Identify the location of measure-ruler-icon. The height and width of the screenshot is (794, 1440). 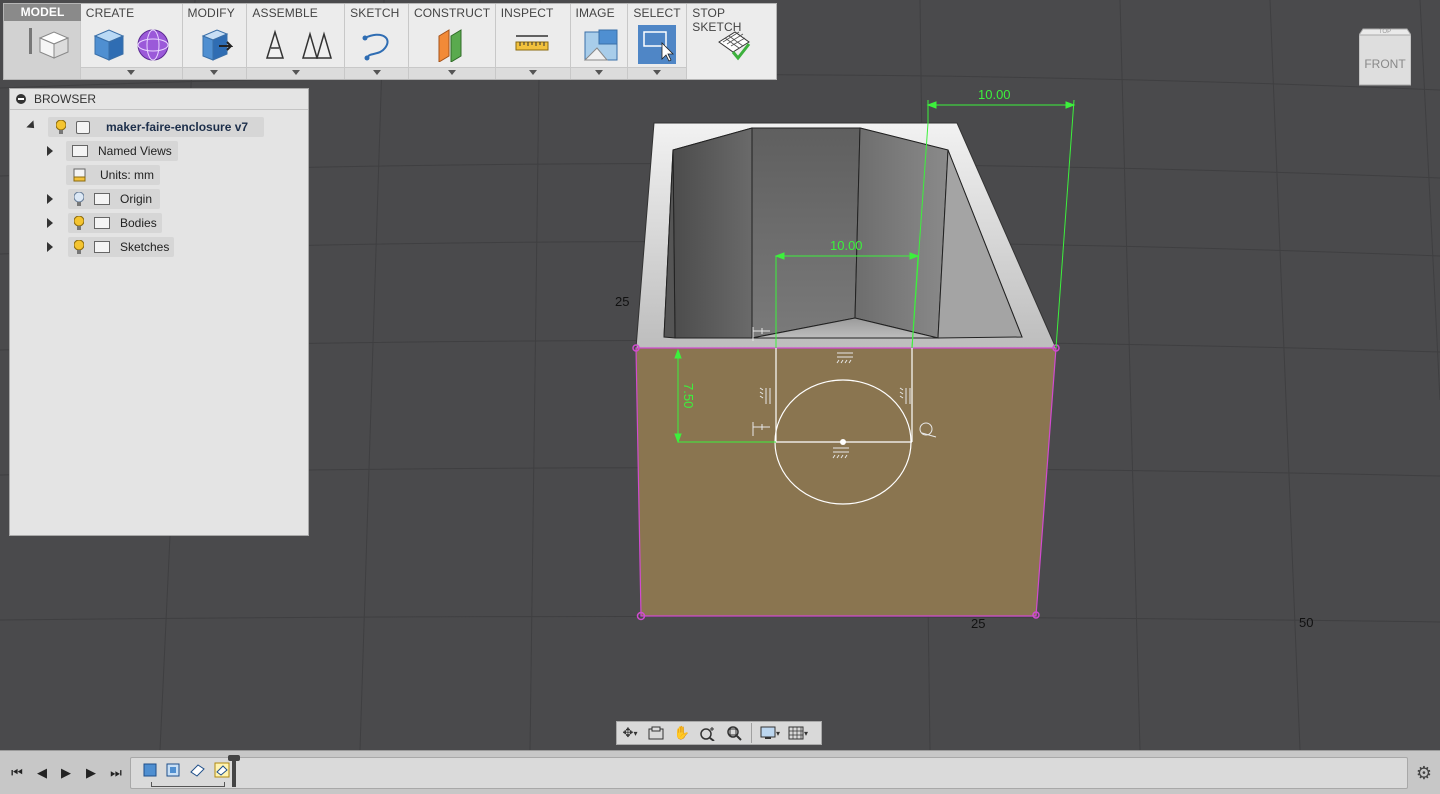
(532, 44).